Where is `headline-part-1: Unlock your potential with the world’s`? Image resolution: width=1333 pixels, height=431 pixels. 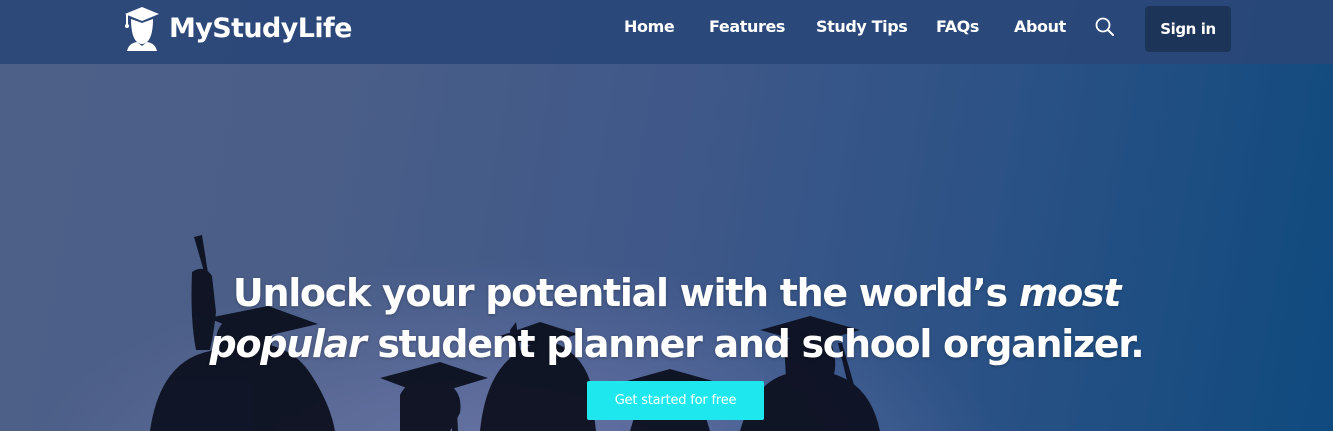
headline-part-1: Unlock your potential with the world’s is located at coordinates (625, 293).